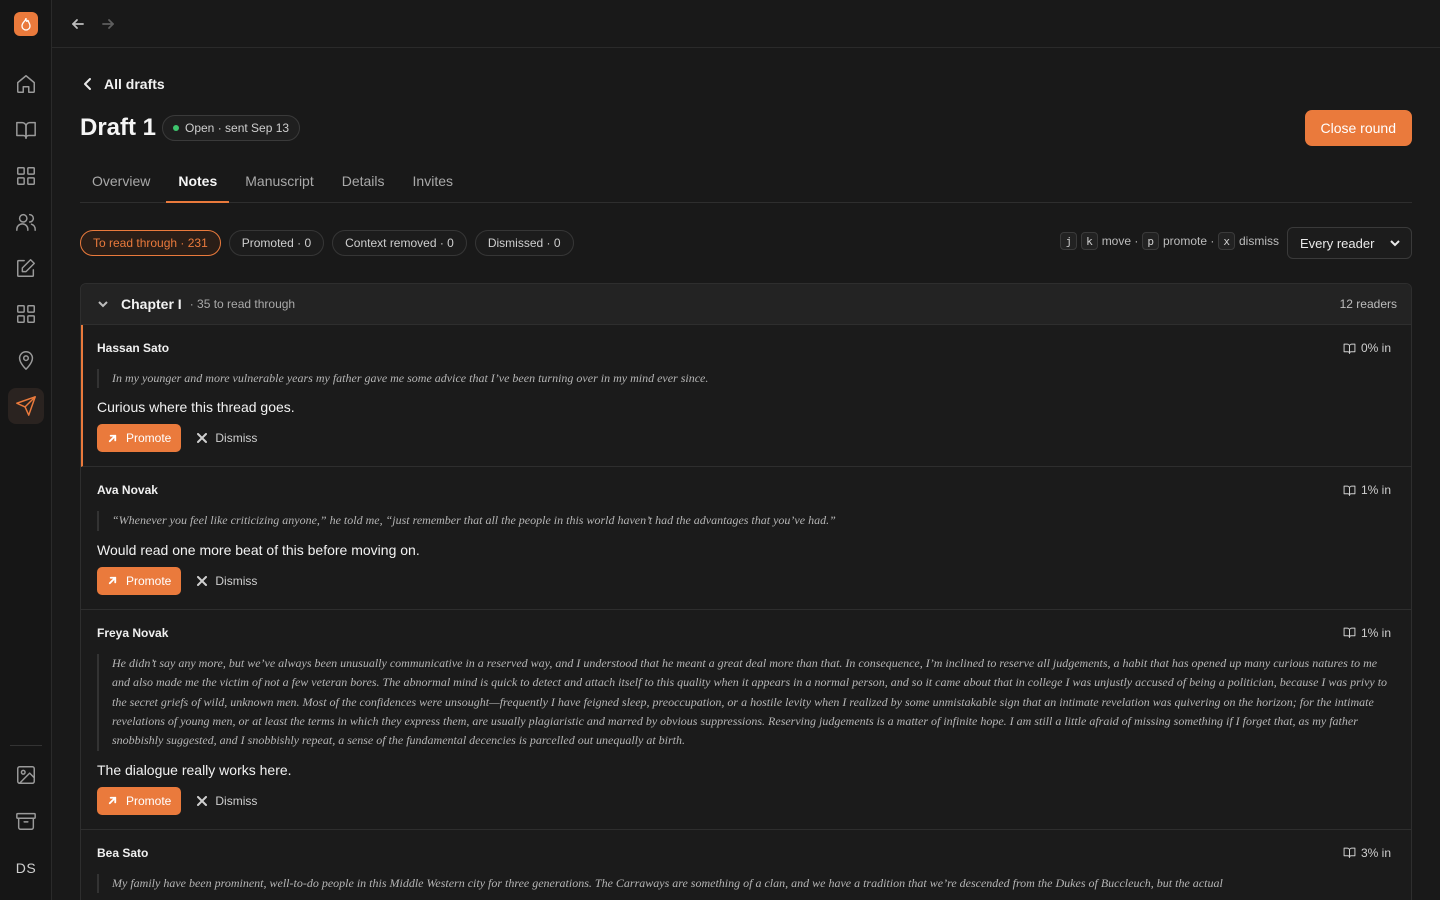 Image resolution: width=1440 pixels, height=900 pixels. Describe the element at coordinates (1368, 304) in the screenshot. I see `chapter-readers: 12 readers` at that location.